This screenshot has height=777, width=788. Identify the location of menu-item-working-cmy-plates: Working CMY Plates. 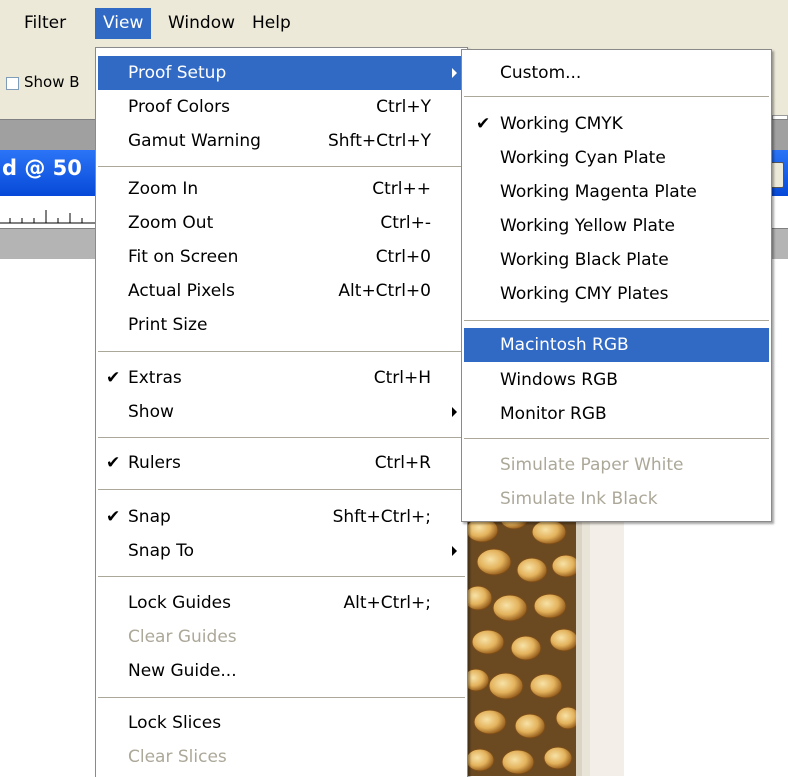
(616, 294).